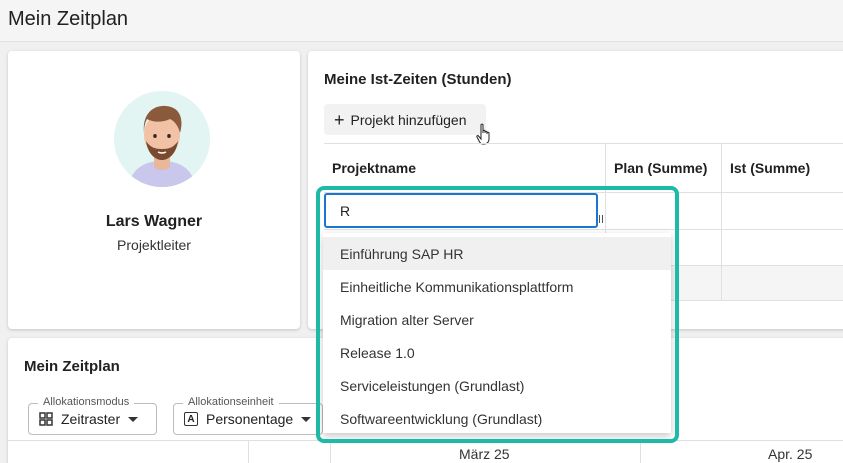 This screenshot has height=463, width=843. I want to click on grid-icon, so click(46, 419).